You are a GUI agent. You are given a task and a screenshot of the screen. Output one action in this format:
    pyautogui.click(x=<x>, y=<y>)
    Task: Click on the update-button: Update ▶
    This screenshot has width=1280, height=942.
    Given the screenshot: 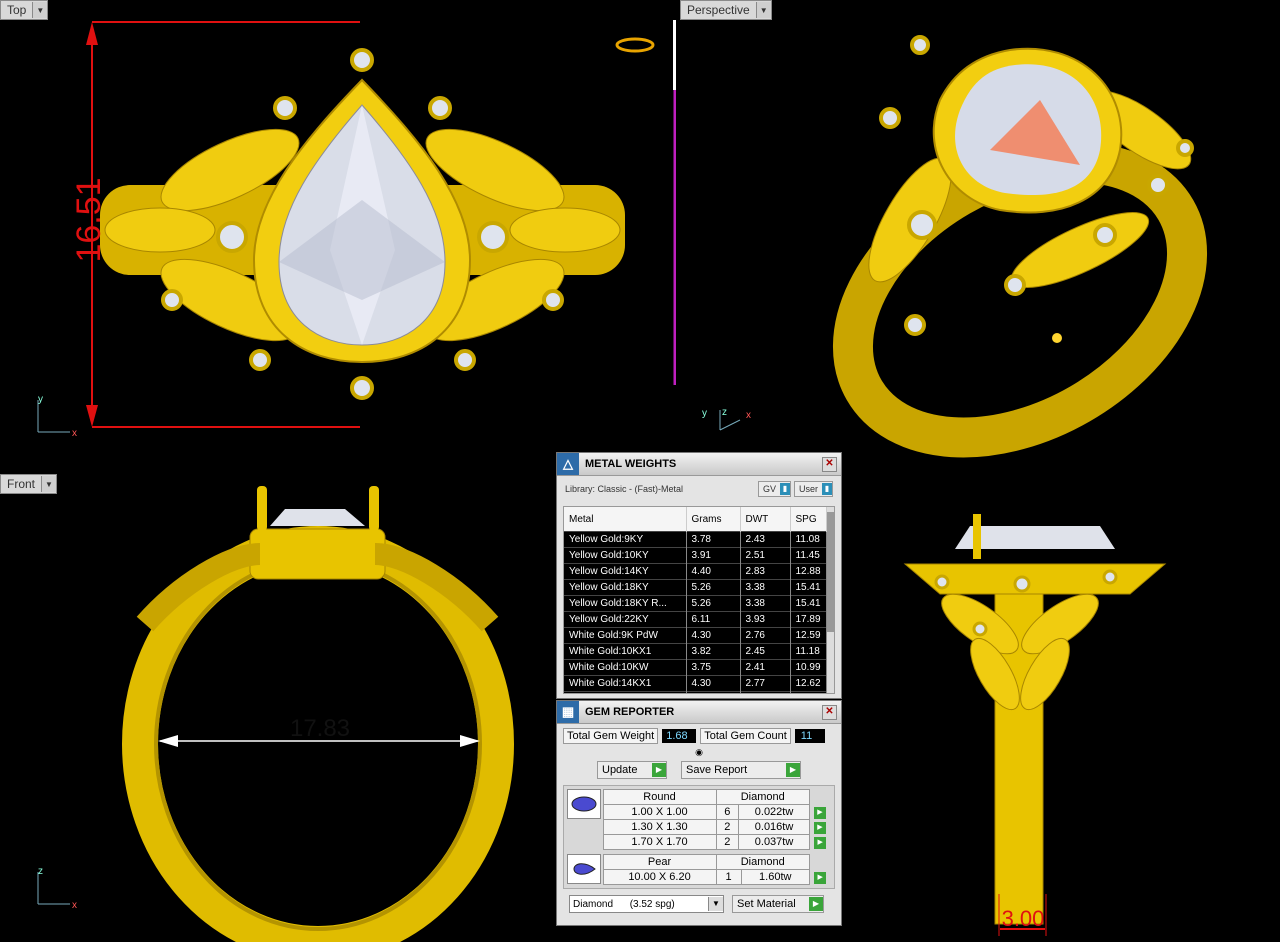 What is the action you would take?
    pyautogui.click(x=632, y=770)
    